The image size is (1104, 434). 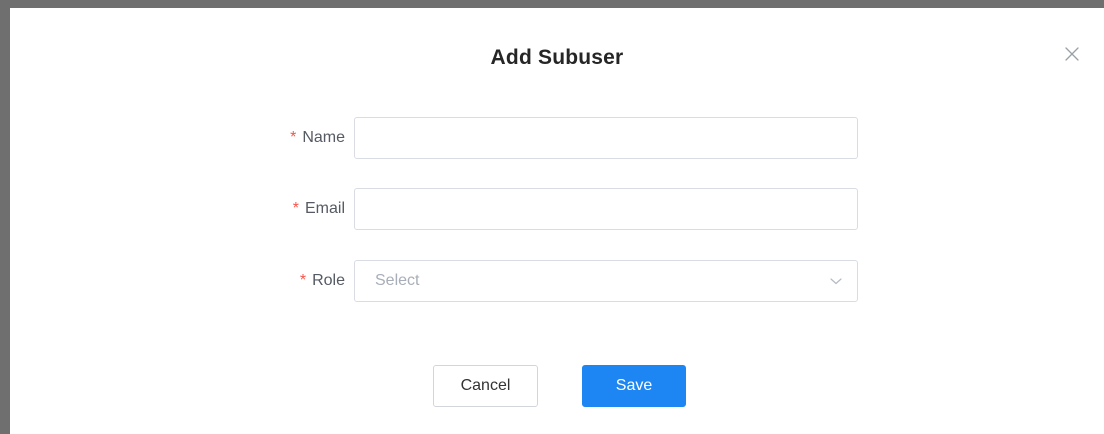 I want to click on email-row: * Email, so click(x=557, y=209).